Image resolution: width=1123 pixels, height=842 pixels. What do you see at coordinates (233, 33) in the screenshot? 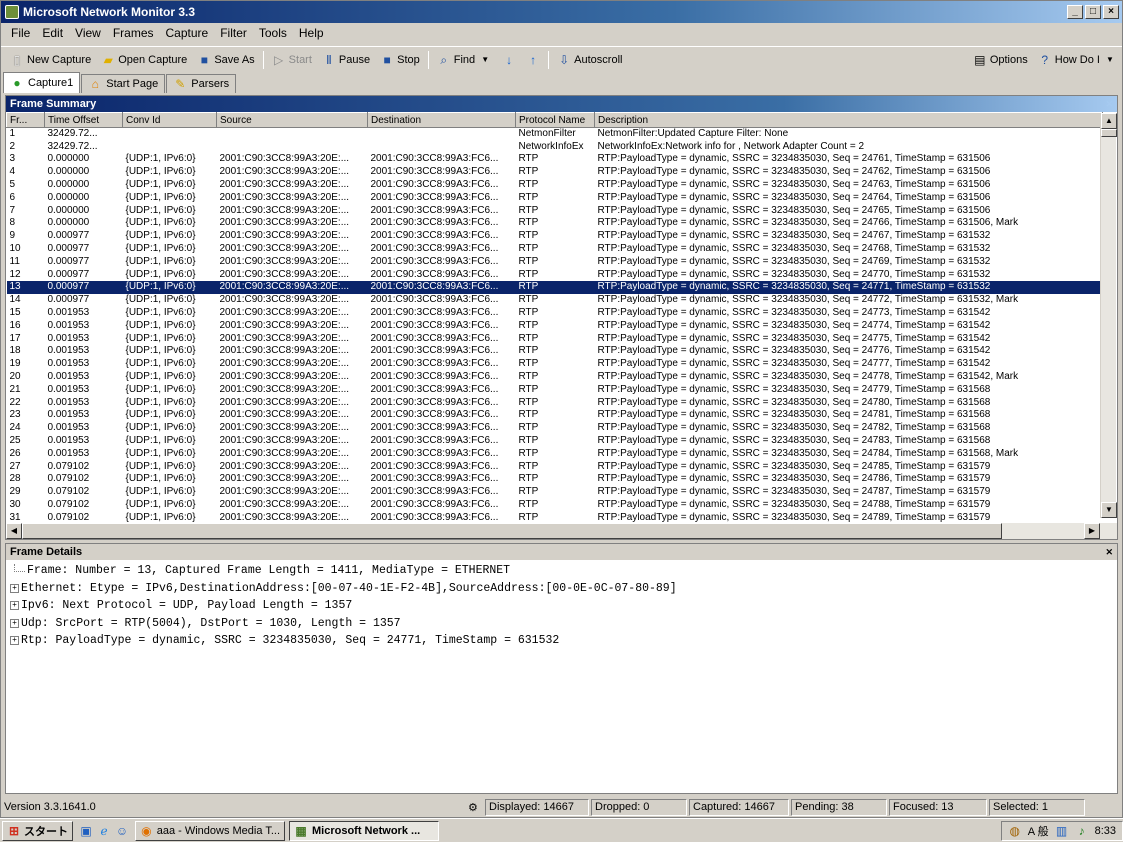
I see `menu-filter: Filter` at bounding box center [233, 33].